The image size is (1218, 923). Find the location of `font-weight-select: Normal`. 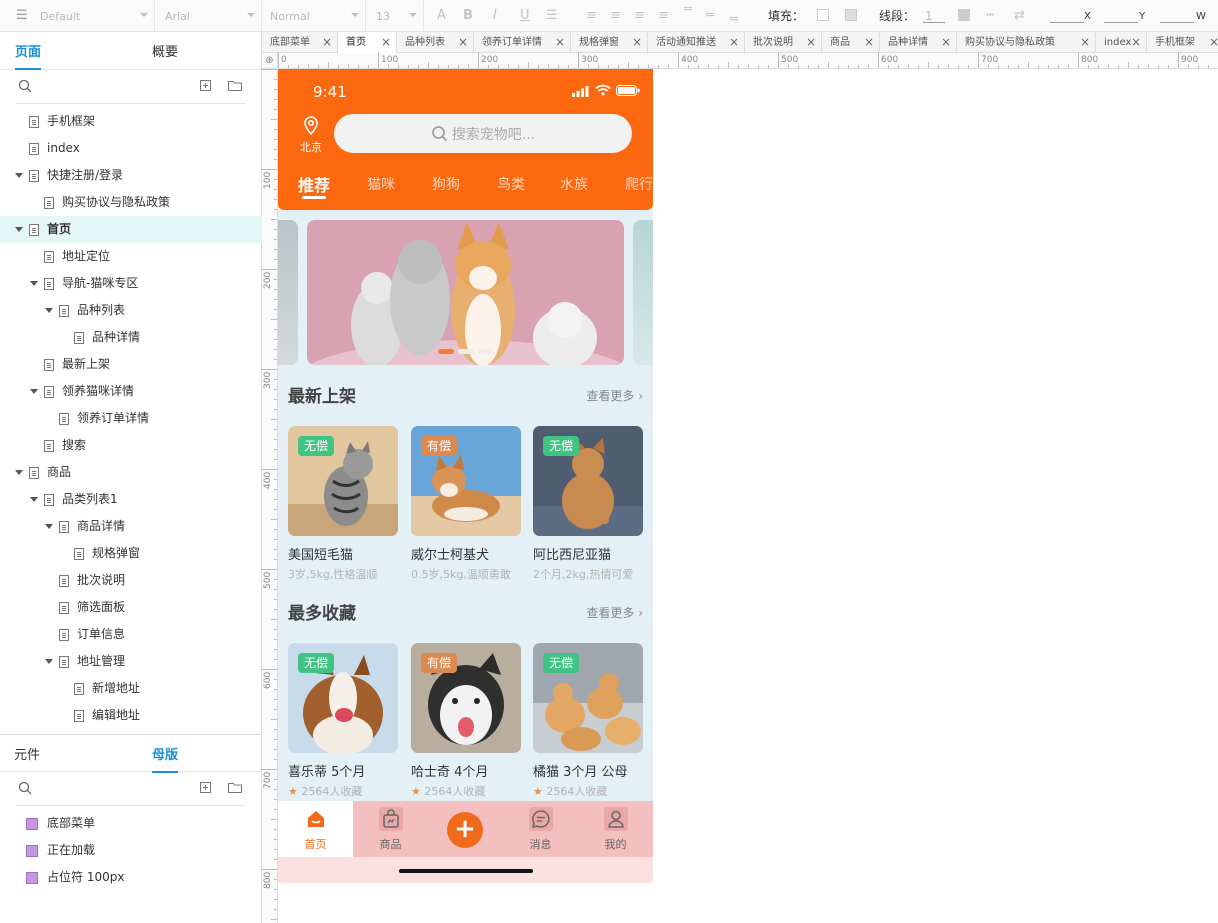

font-weight-select: Normal is located at coordinates (314, 16).